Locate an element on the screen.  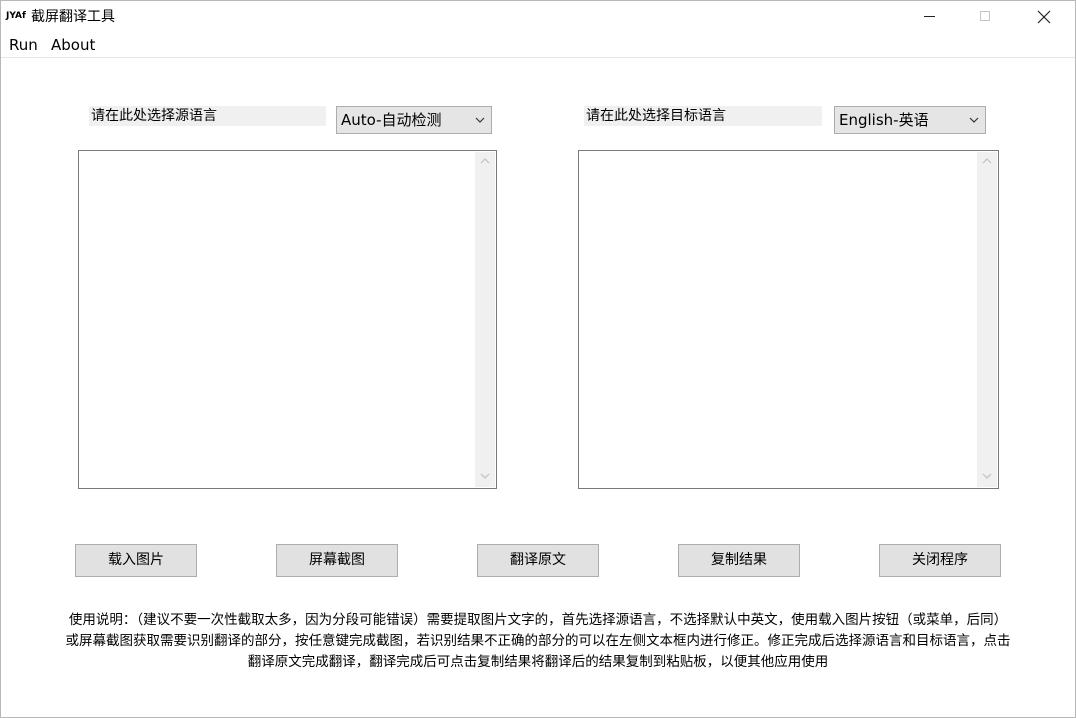
app-logo: JYAf is located at coordinates (16, 16).